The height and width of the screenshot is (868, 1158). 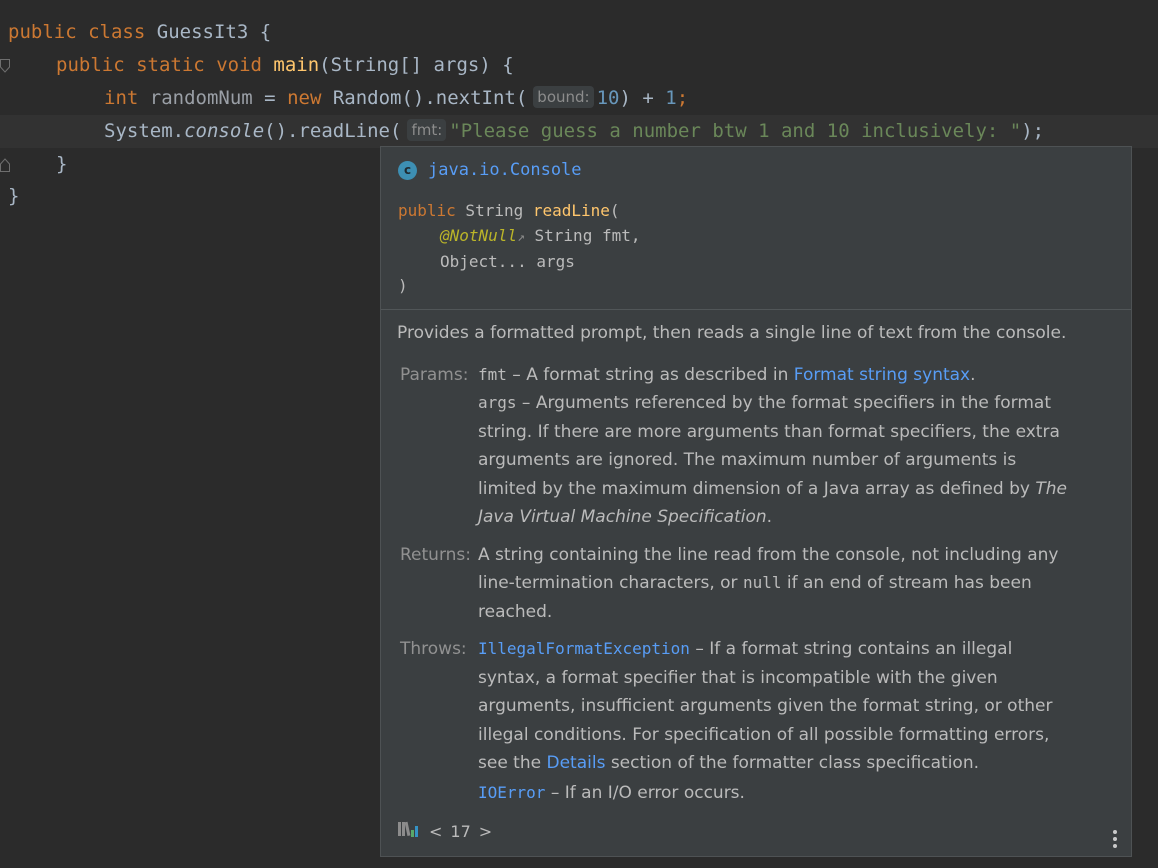 I want to click on previous-version-button: <, so click(x=435, y=831).